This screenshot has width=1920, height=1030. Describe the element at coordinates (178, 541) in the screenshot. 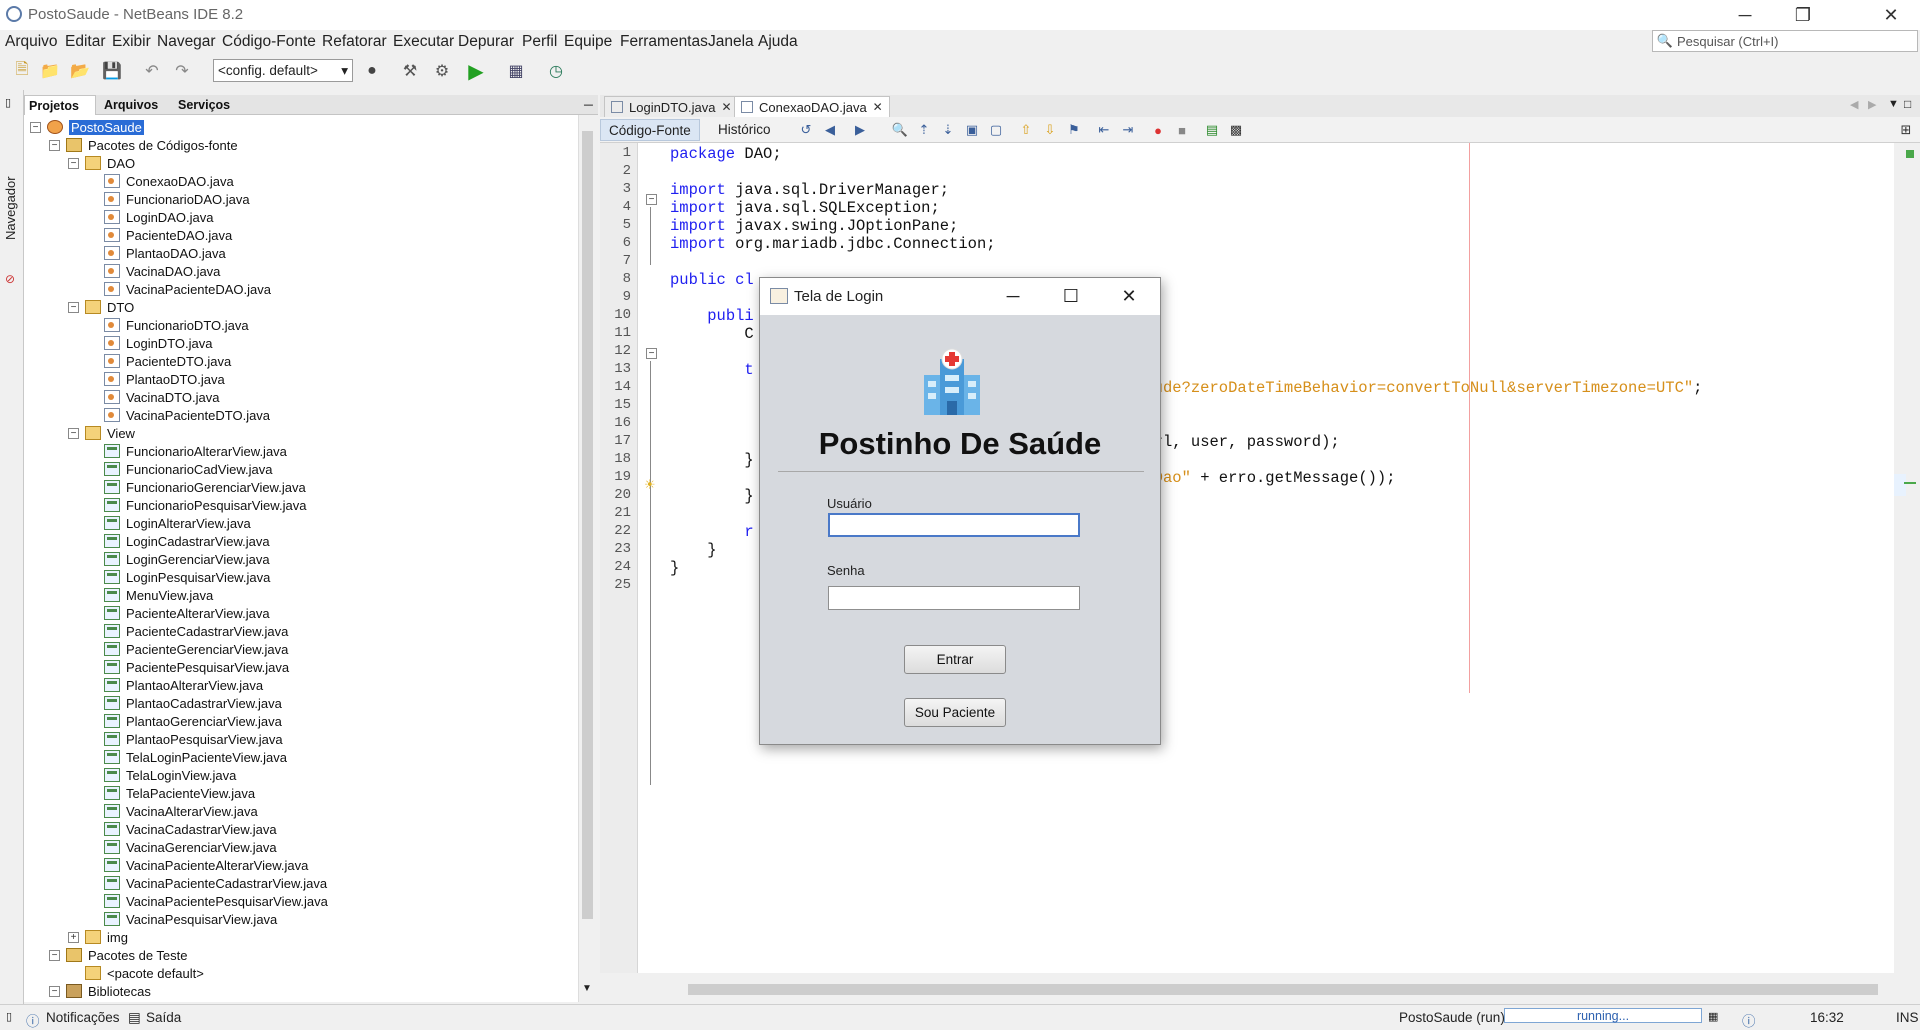

I see `tree-item: LoginCadastrarView.java` at that location.